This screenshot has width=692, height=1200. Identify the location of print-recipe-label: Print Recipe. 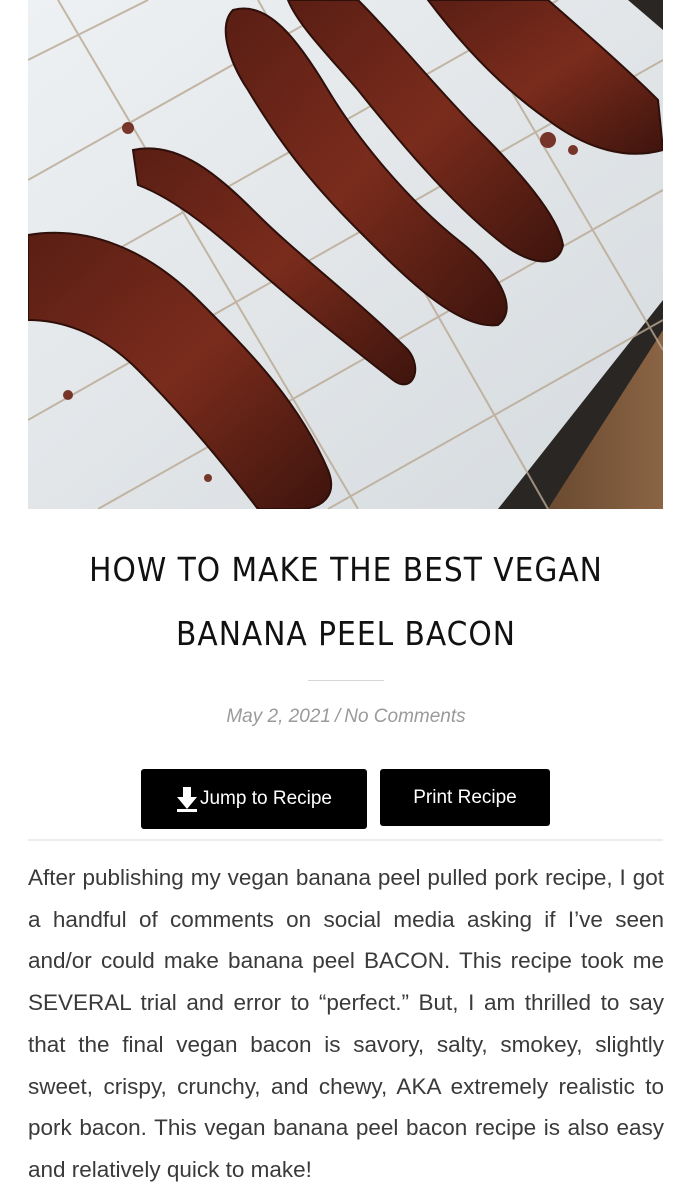
(465, 797).